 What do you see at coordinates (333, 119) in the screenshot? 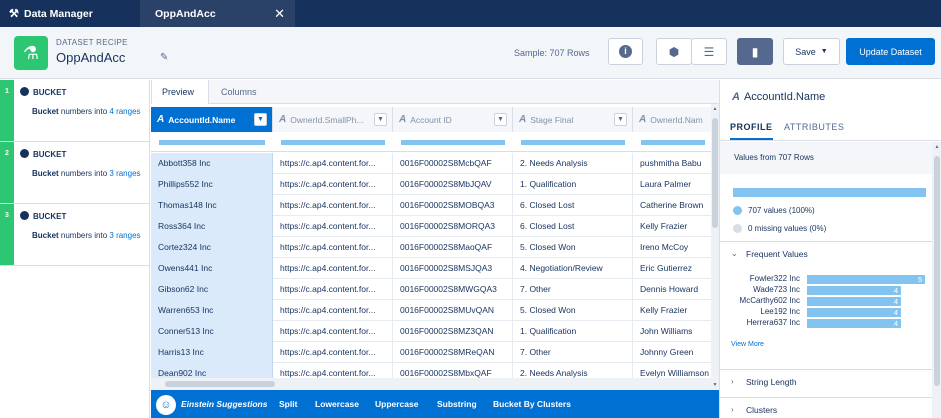
I see `column-header: A OwnerId.SmallPh... ▼` at bounding box center [333, 119].